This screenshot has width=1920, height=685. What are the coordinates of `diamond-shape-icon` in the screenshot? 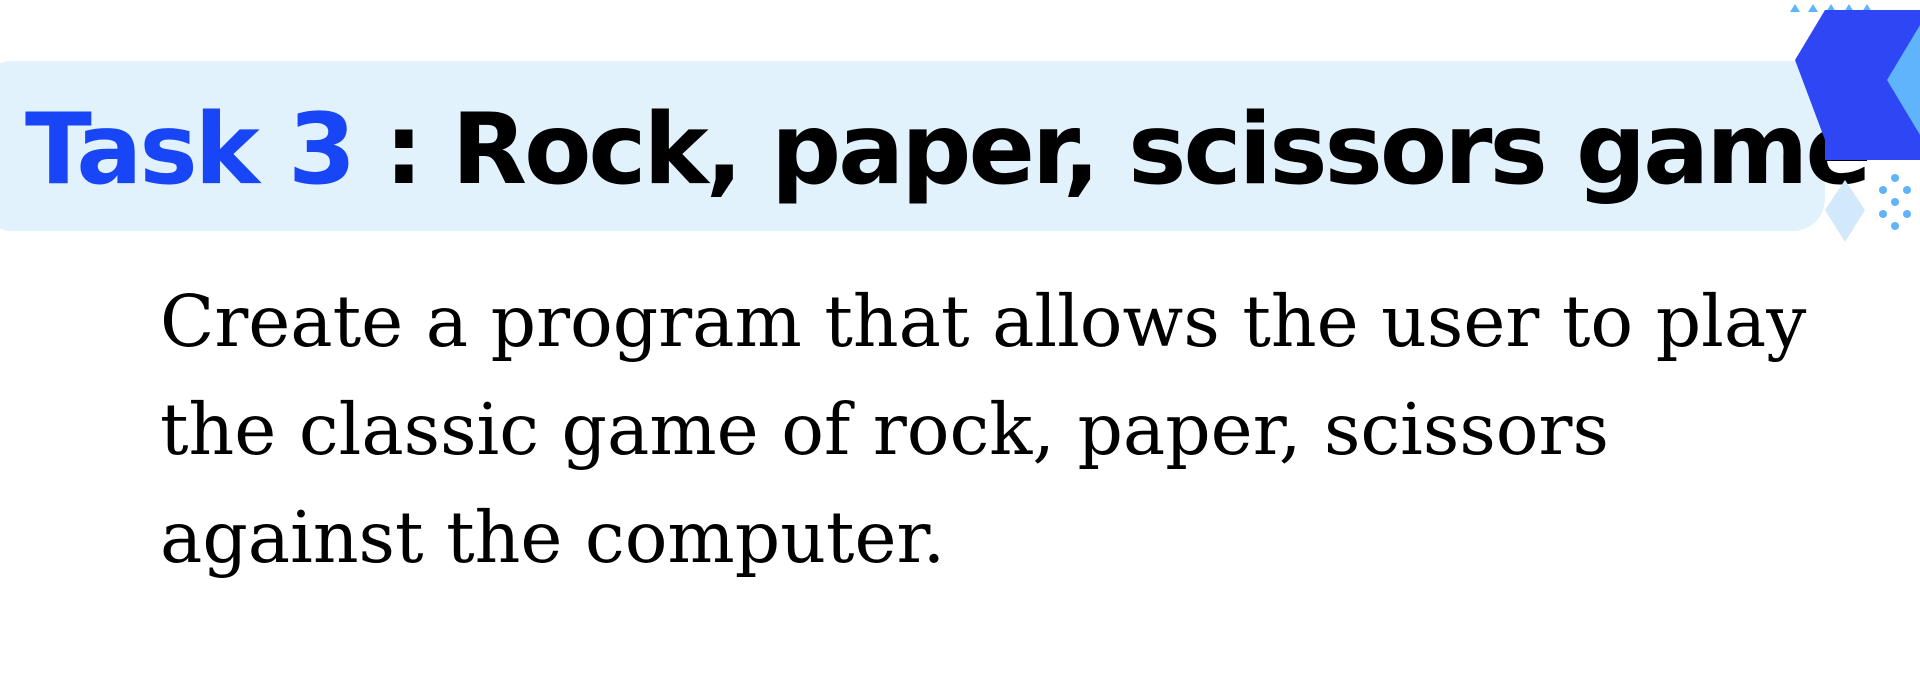 It's located at (1845, 211).